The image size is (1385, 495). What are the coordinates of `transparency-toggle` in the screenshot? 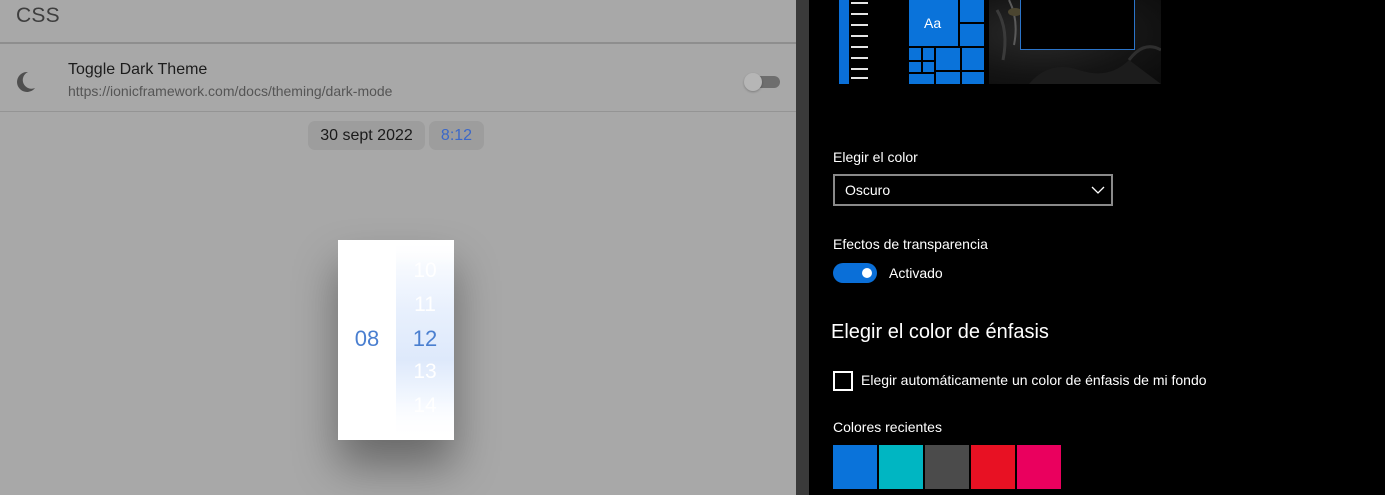 It's located at (855, 273).